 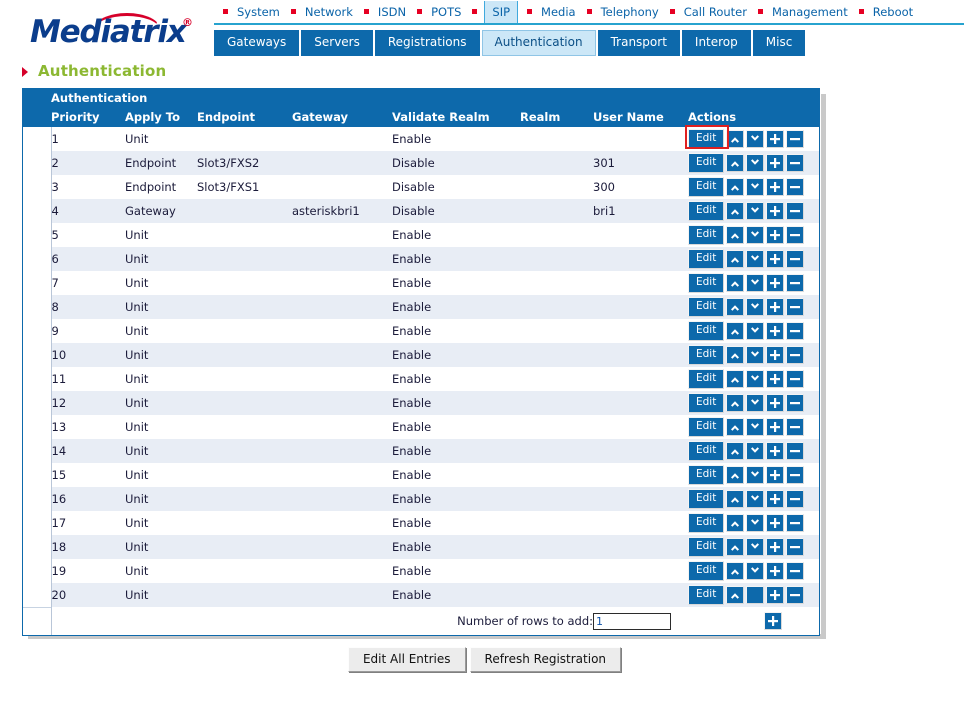 I want to click on topnav-item-pots: POTS, so click(x=446, y=12).